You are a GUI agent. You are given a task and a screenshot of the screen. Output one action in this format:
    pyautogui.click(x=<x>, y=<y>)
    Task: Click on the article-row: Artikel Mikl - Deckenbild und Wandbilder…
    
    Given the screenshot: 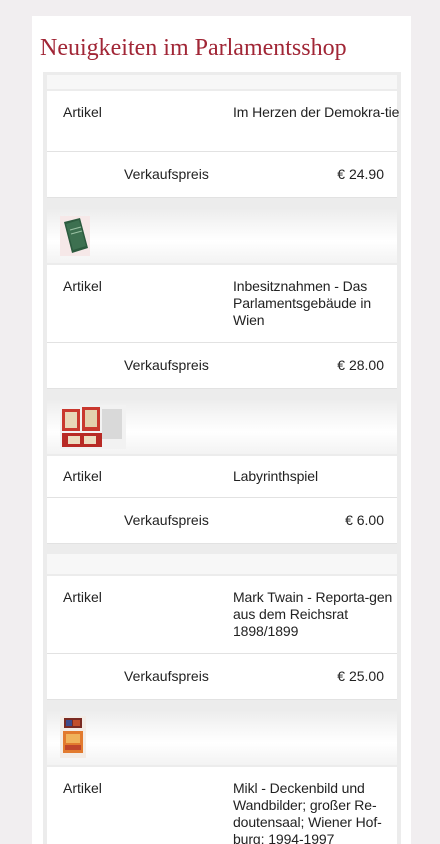 What is the action you would take?
    pyautogui.click(x=222, y=805)
    